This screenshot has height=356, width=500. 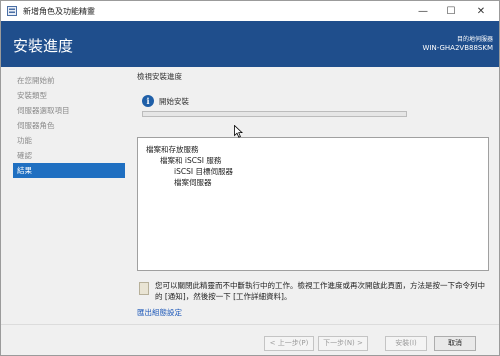 I want to click on nav-step-before-you-begin: 在您開始前, so click(x=36, y=80).